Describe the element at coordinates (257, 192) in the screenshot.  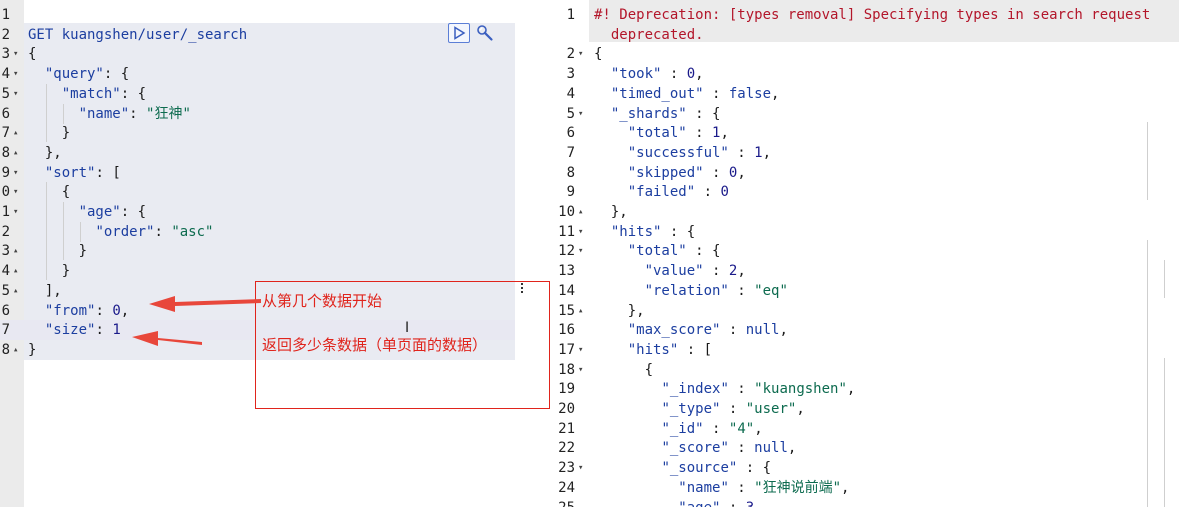
I see `code-line: 0 ▾ {` at that location.